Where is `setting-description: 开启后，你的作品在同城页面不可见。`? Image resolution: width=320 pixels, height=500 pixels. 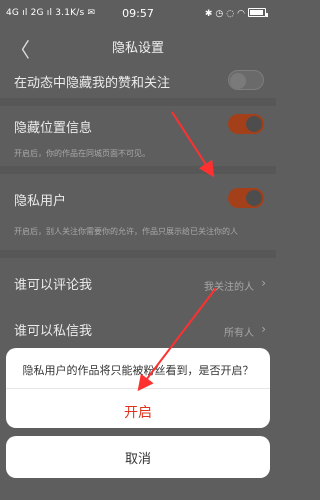 setting-description: 开启后，你的作品在同城页面不可见。 is located at coordinates (82, 153).